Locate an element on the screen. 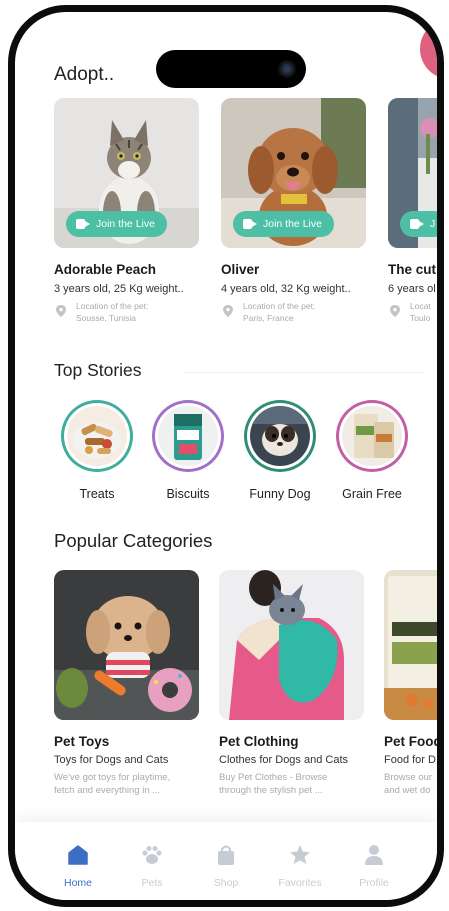 The height and width of the screenshot is (911, 449). tab-label: Favorites is located at coordinates (300, 883).